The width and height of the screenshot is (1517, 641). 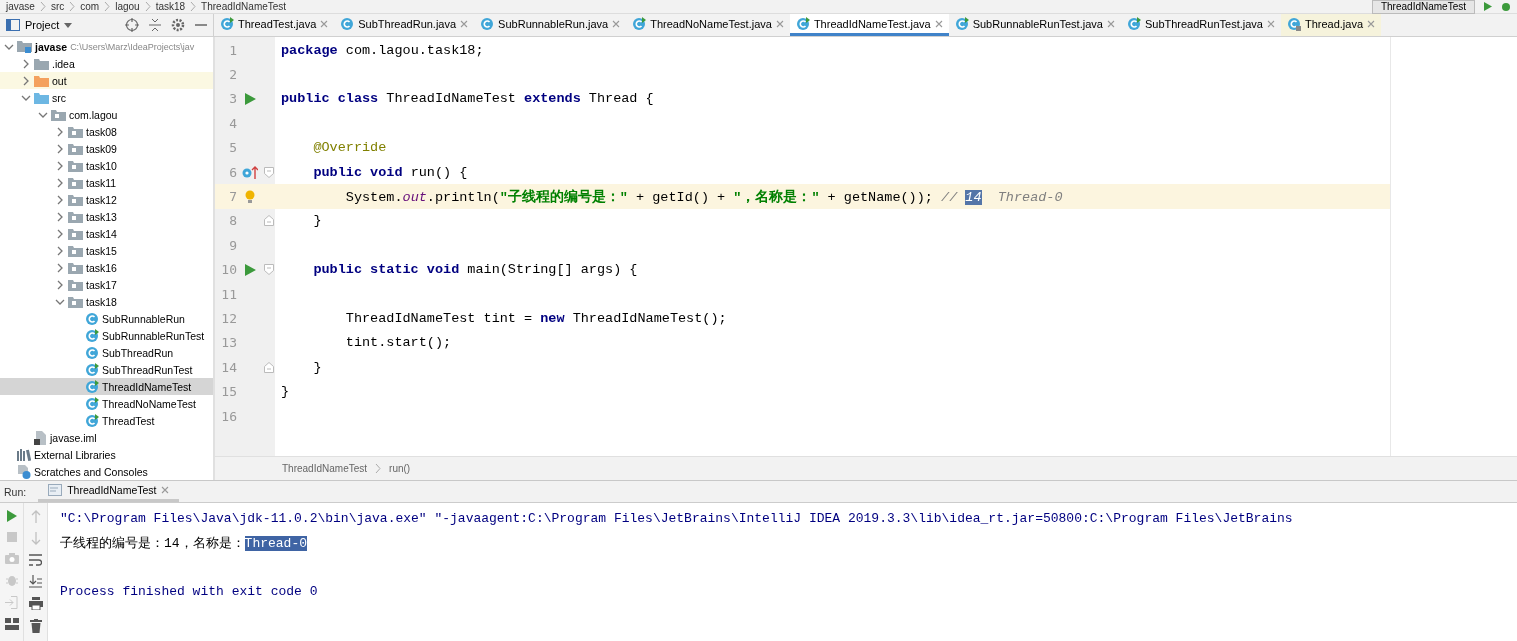 I want to click on tree-item: task09, so click(x=106, y=148).